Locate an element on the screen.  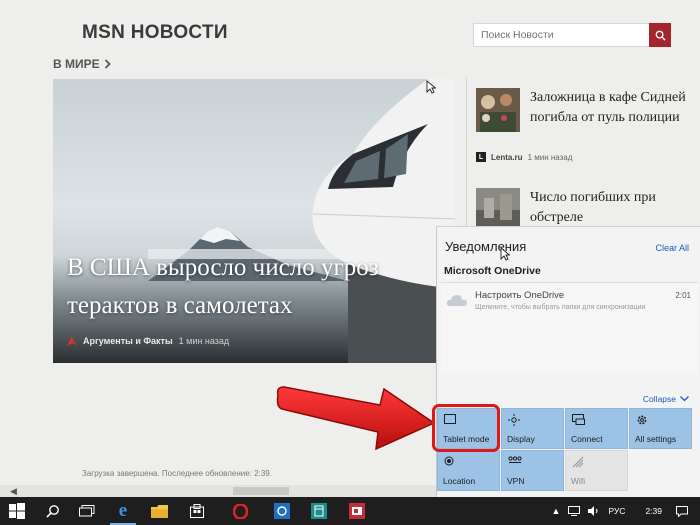
notification-time: 2:01 is located at coordinates (683, 295).